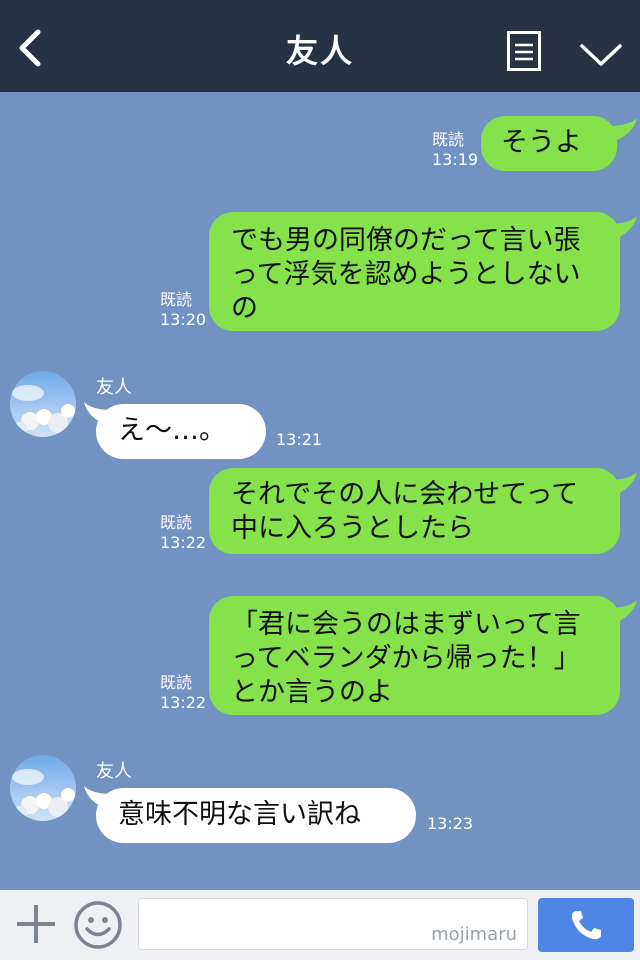 Image resolution: width=640 pixels, height=960 pixels. What do you see at coordinates (414, 655) in the screenshot?
I see `message-bubble: 「君に会うのはまずいって言ってベランダから帰った！」とか言うのよ` at bounding box center [414, 655].